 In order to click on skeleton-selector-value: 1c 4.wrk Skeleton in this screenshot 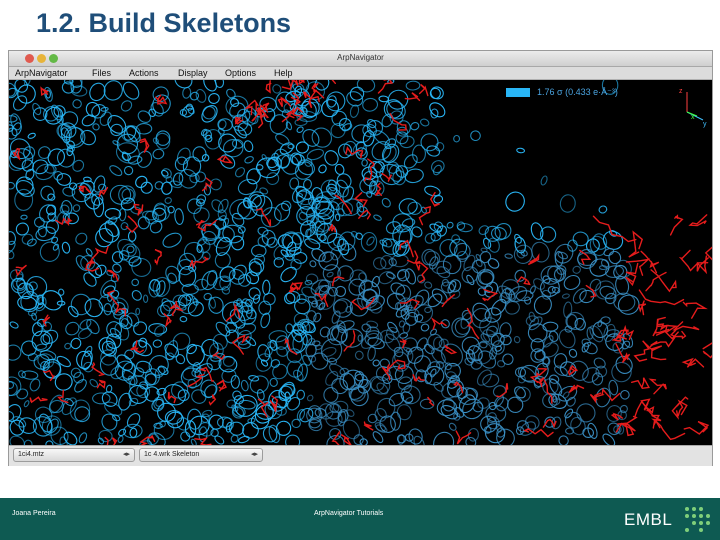, I will do `click(172, 454)`.